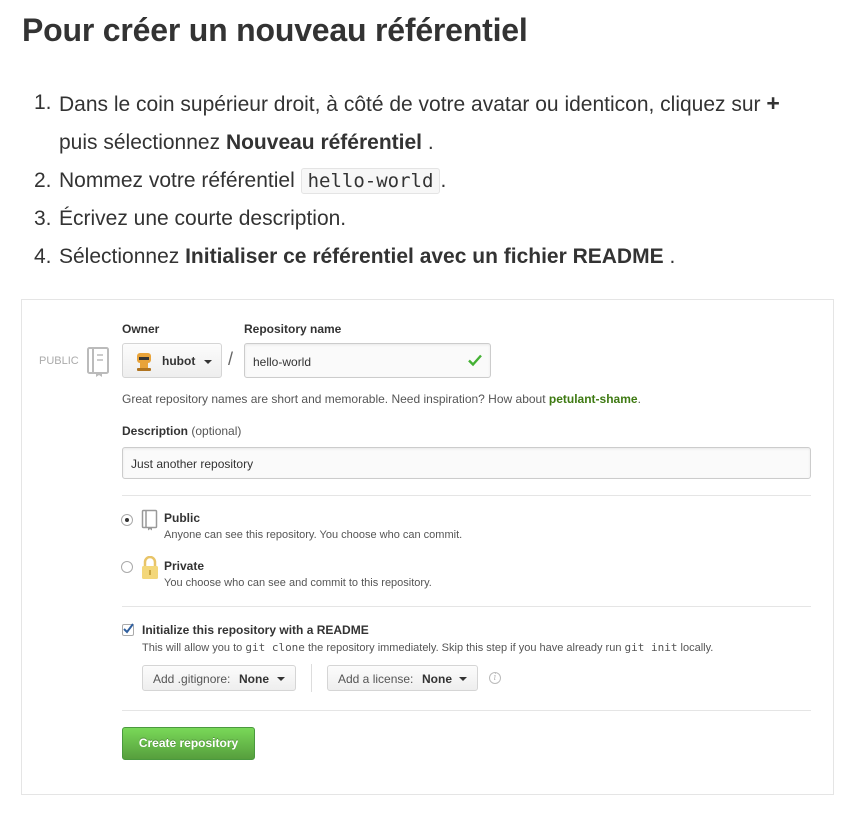 The width and height of the screenshot is (859, 820). What do you see at coordinates (150, 521) in the screenshot?
I see `repo-public-icon` at bounding box center [150, 521].